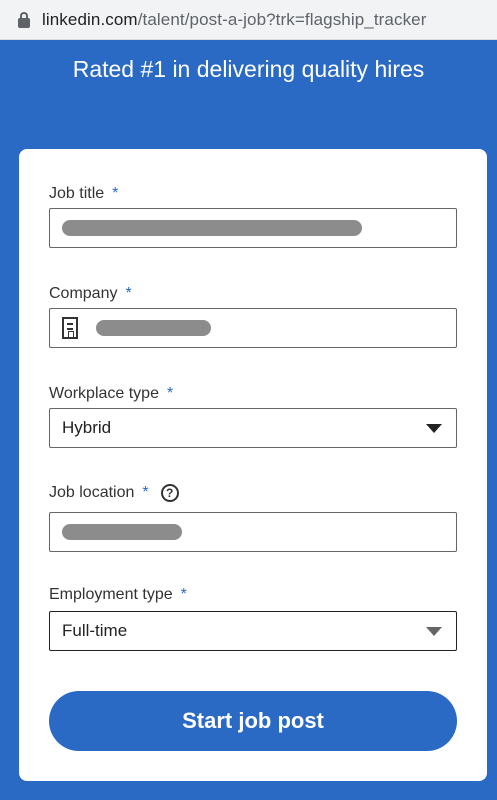 The image size is (497, 800). Describe the element at coordinates (169, 493) in the screenshot. I see `help-icon: ?` at that location.